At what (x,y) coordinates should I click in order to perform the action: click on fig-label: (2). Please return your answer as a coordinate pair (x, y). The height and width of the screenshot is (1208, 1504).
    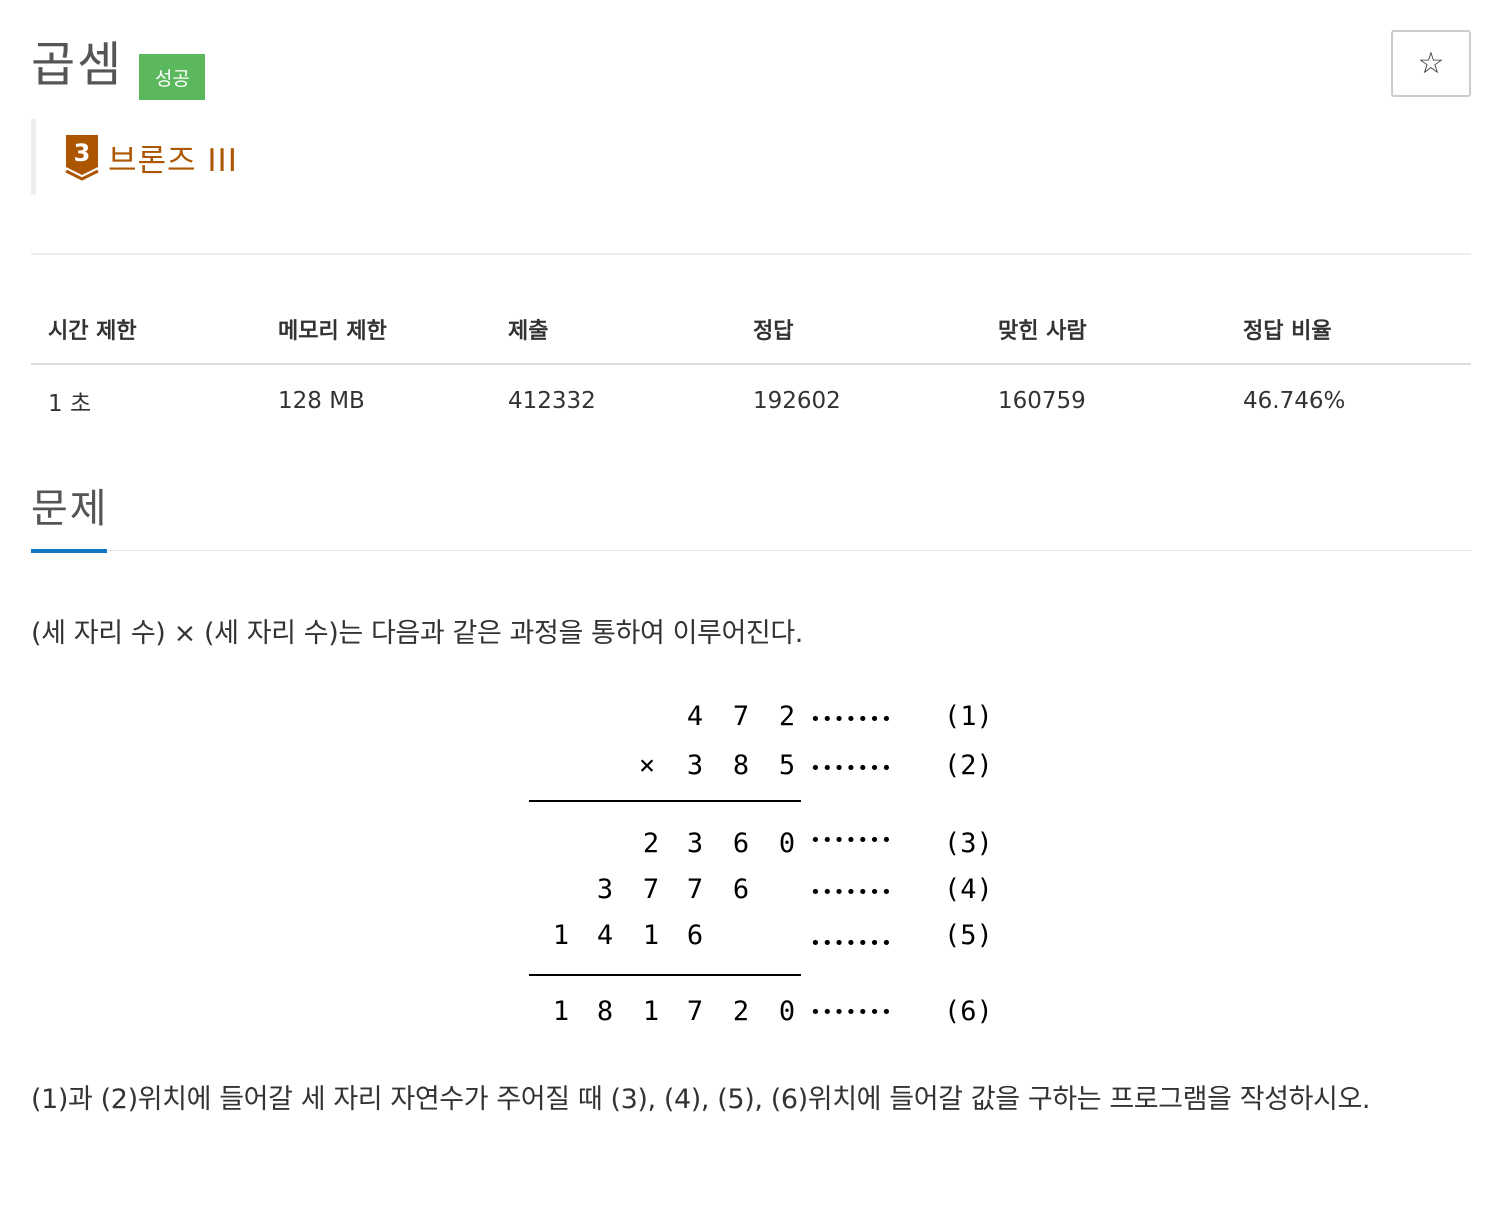
    Looking at the image, I should click on (968, 765).